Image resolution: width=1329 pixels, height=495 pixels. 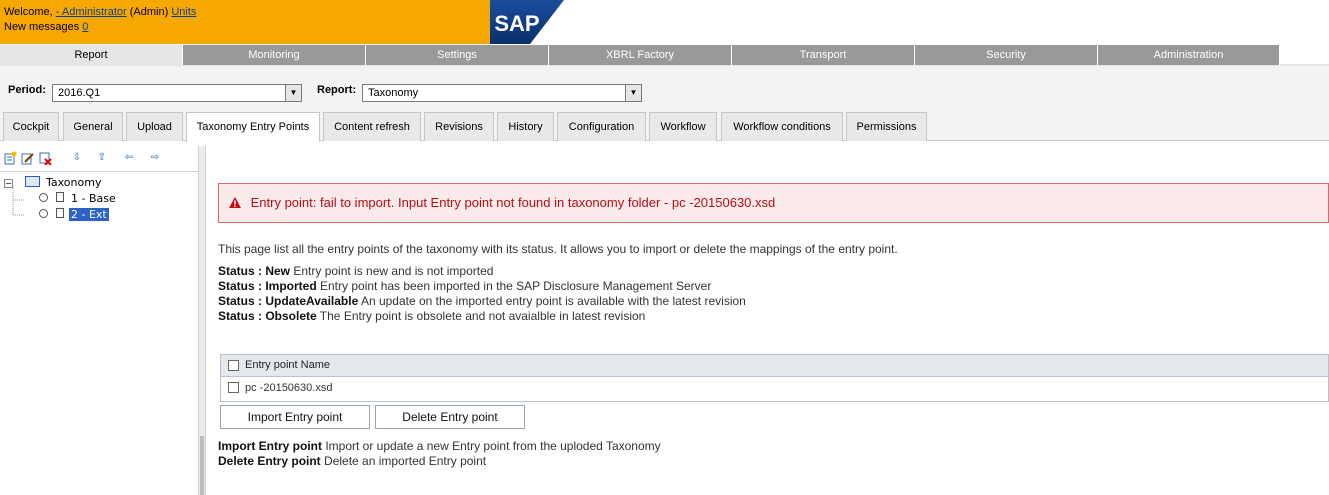 I want to click on nav-administration: Administration, so click(x=1189, y=55).